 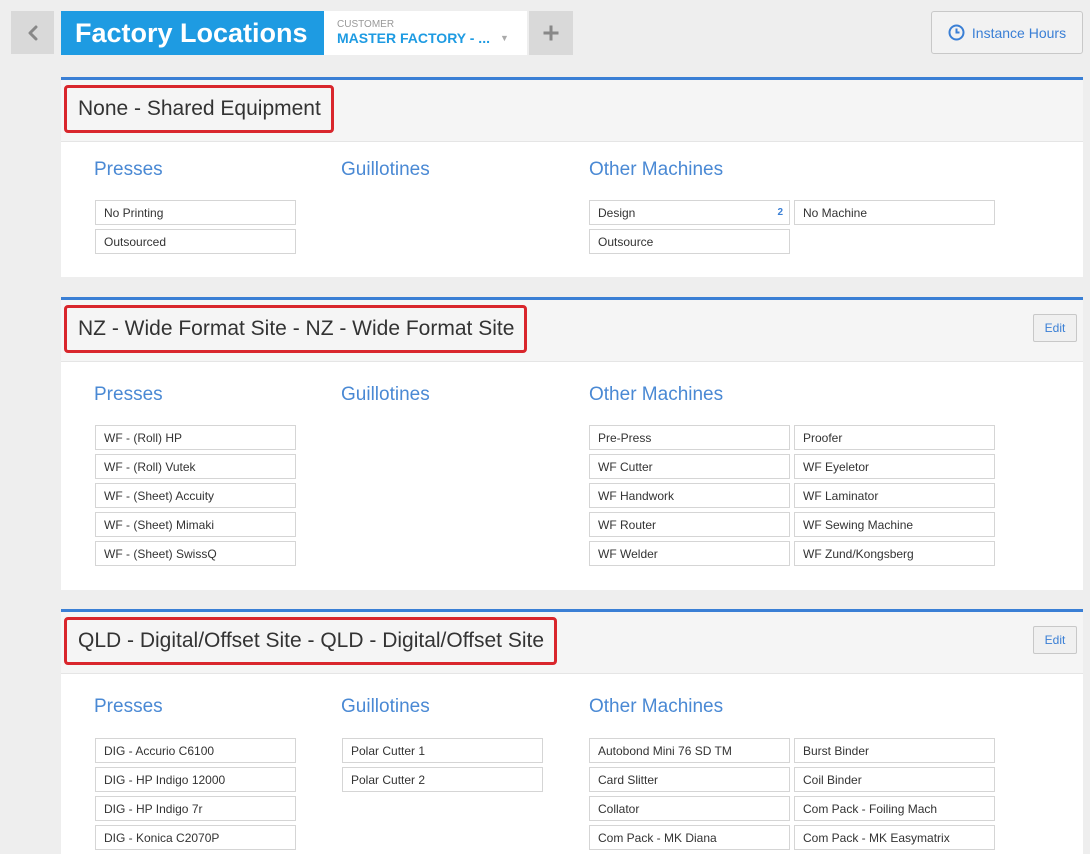 What do you see at coordinates (689, 524) in the screenshot?
I see `machine-item: WF Router` at bounding box center [689, 524].